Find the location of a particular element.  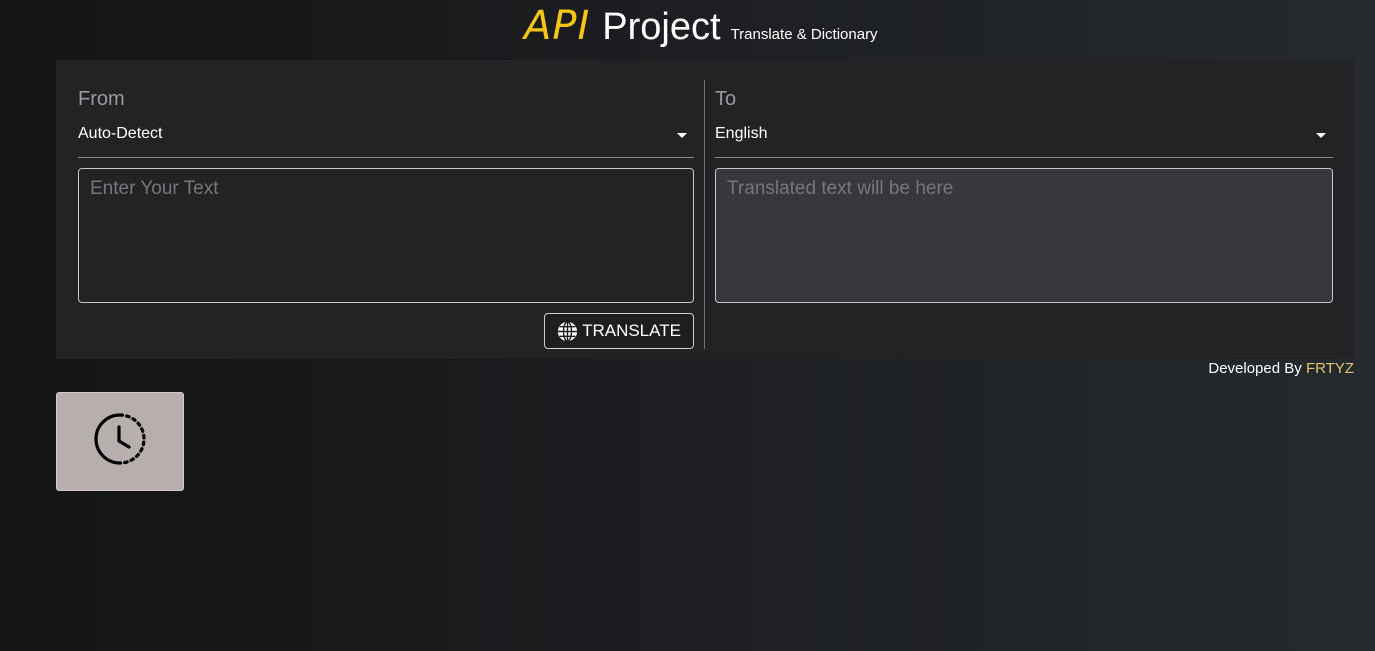

developed-by-text: Developed By is located at coordinates (1255, 368).